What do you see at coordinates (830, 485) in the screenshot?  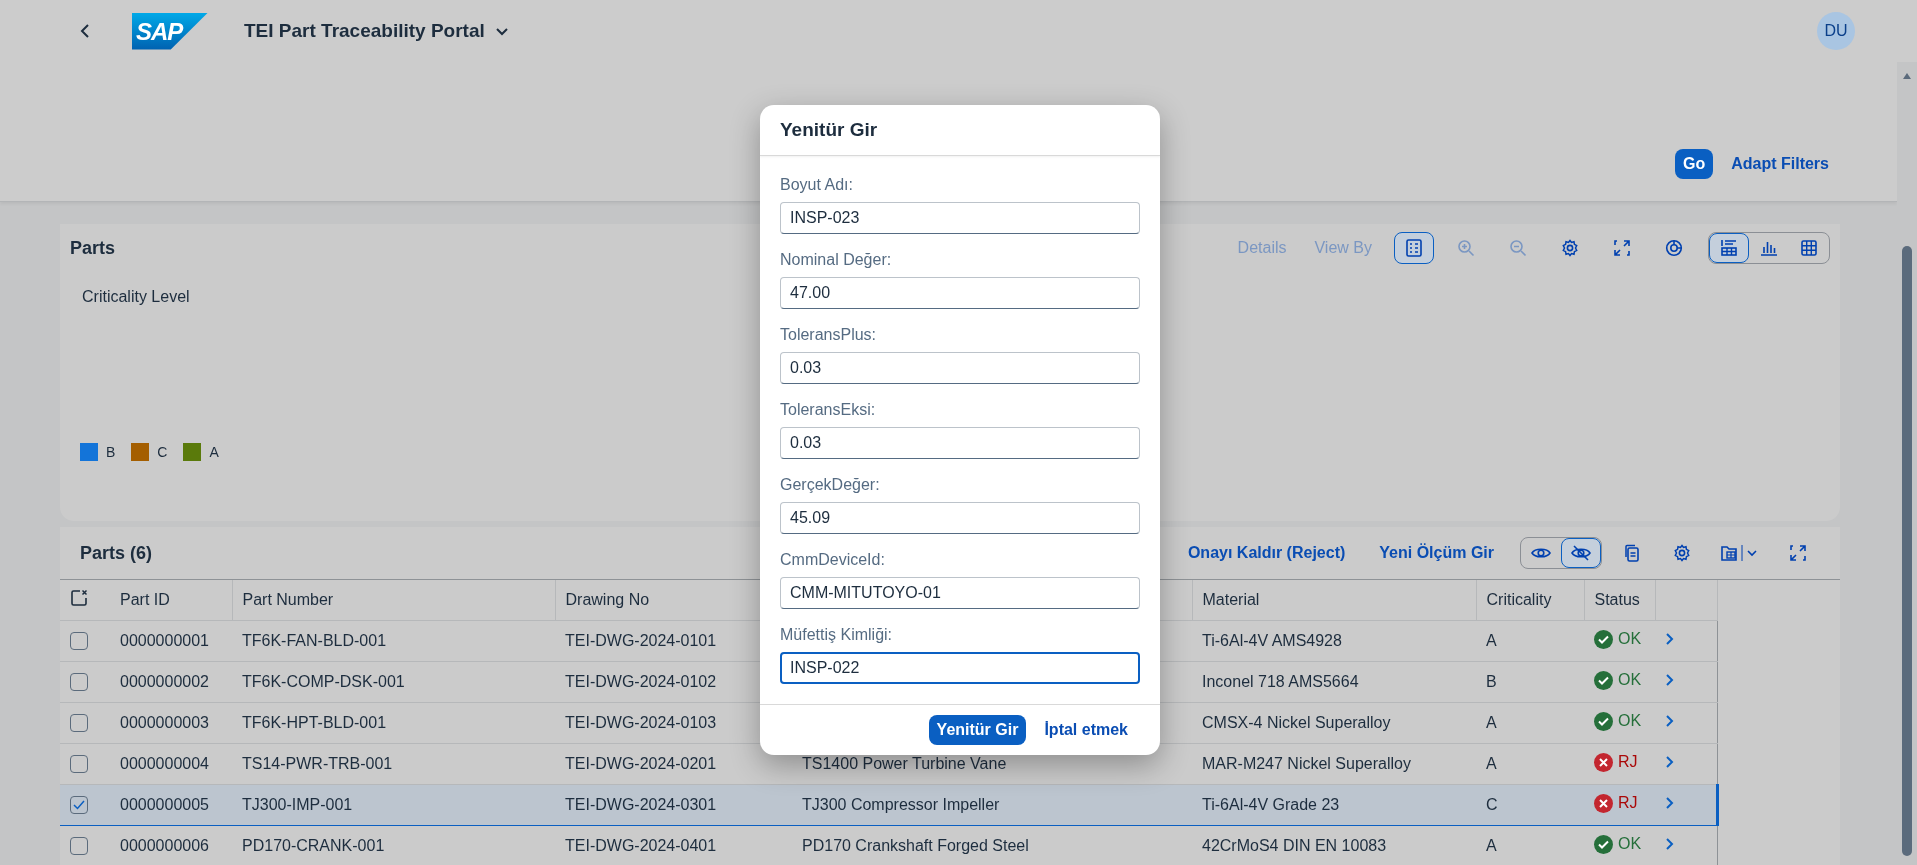 I see `field-label: GerçekDeğer:` at bounding box center [830, 485].